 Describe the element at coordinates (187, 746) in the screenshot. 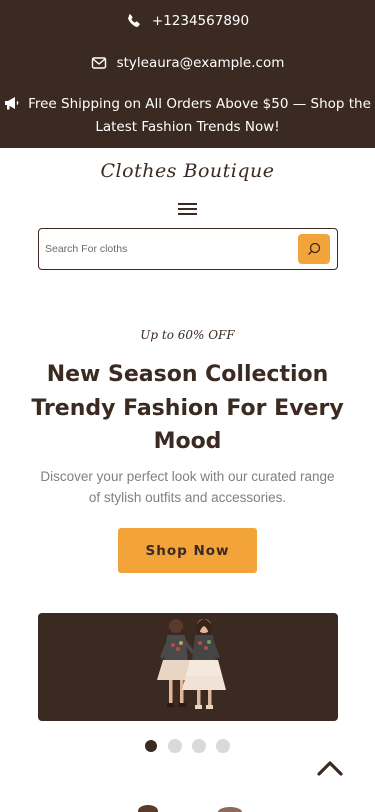

I see `slider-dots` at that location.